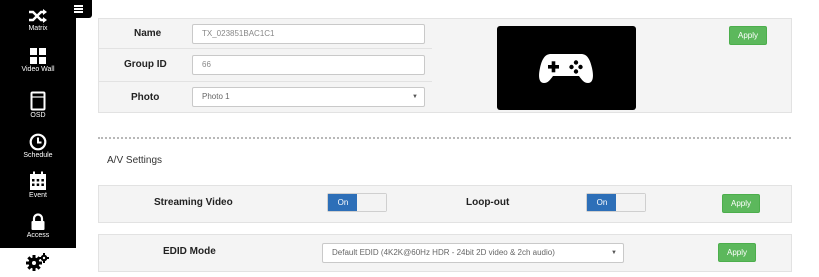 This screenshot has height=277, width=819. Describe the element at coordinates (135, 160) in the screenshot. I see `av-settings-title: A/V Settings` at that location.